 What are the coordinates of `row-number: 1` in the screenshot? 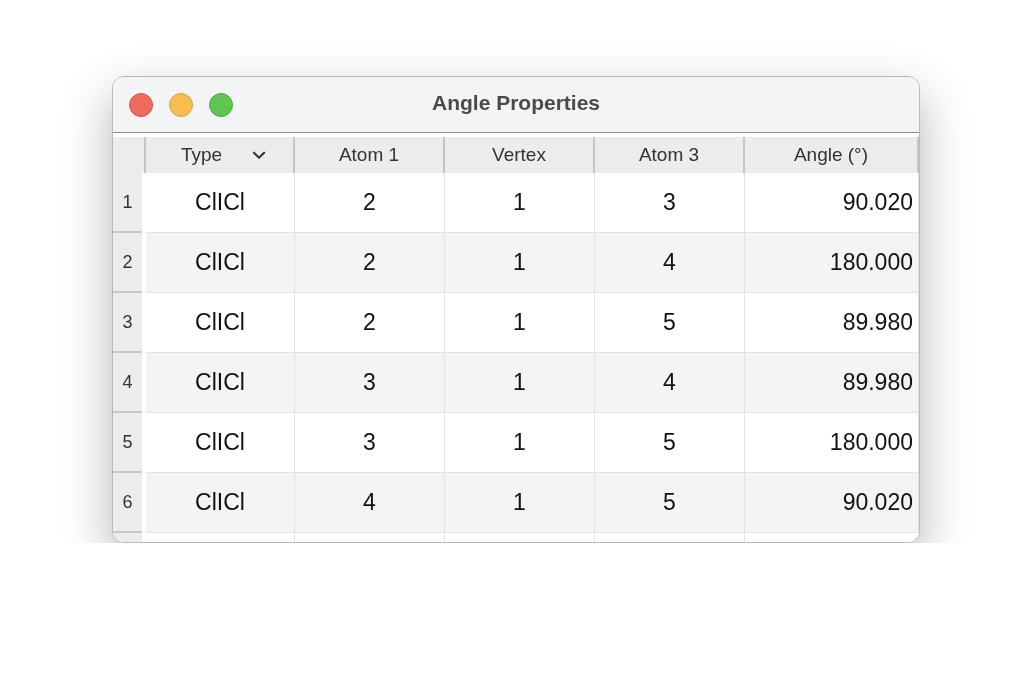 It's located at (127, 203).